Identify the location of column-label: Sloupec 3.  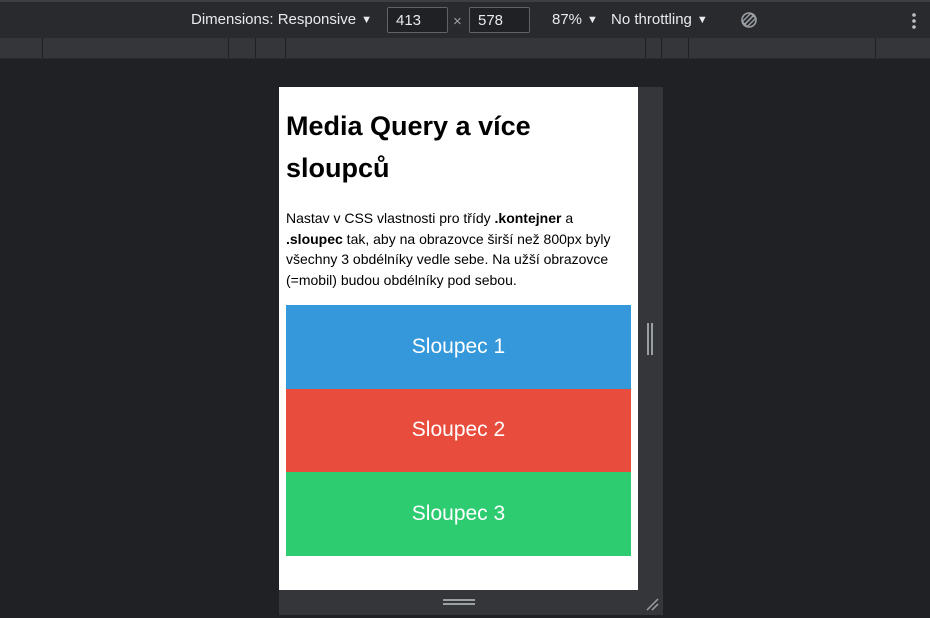
(458, 513).